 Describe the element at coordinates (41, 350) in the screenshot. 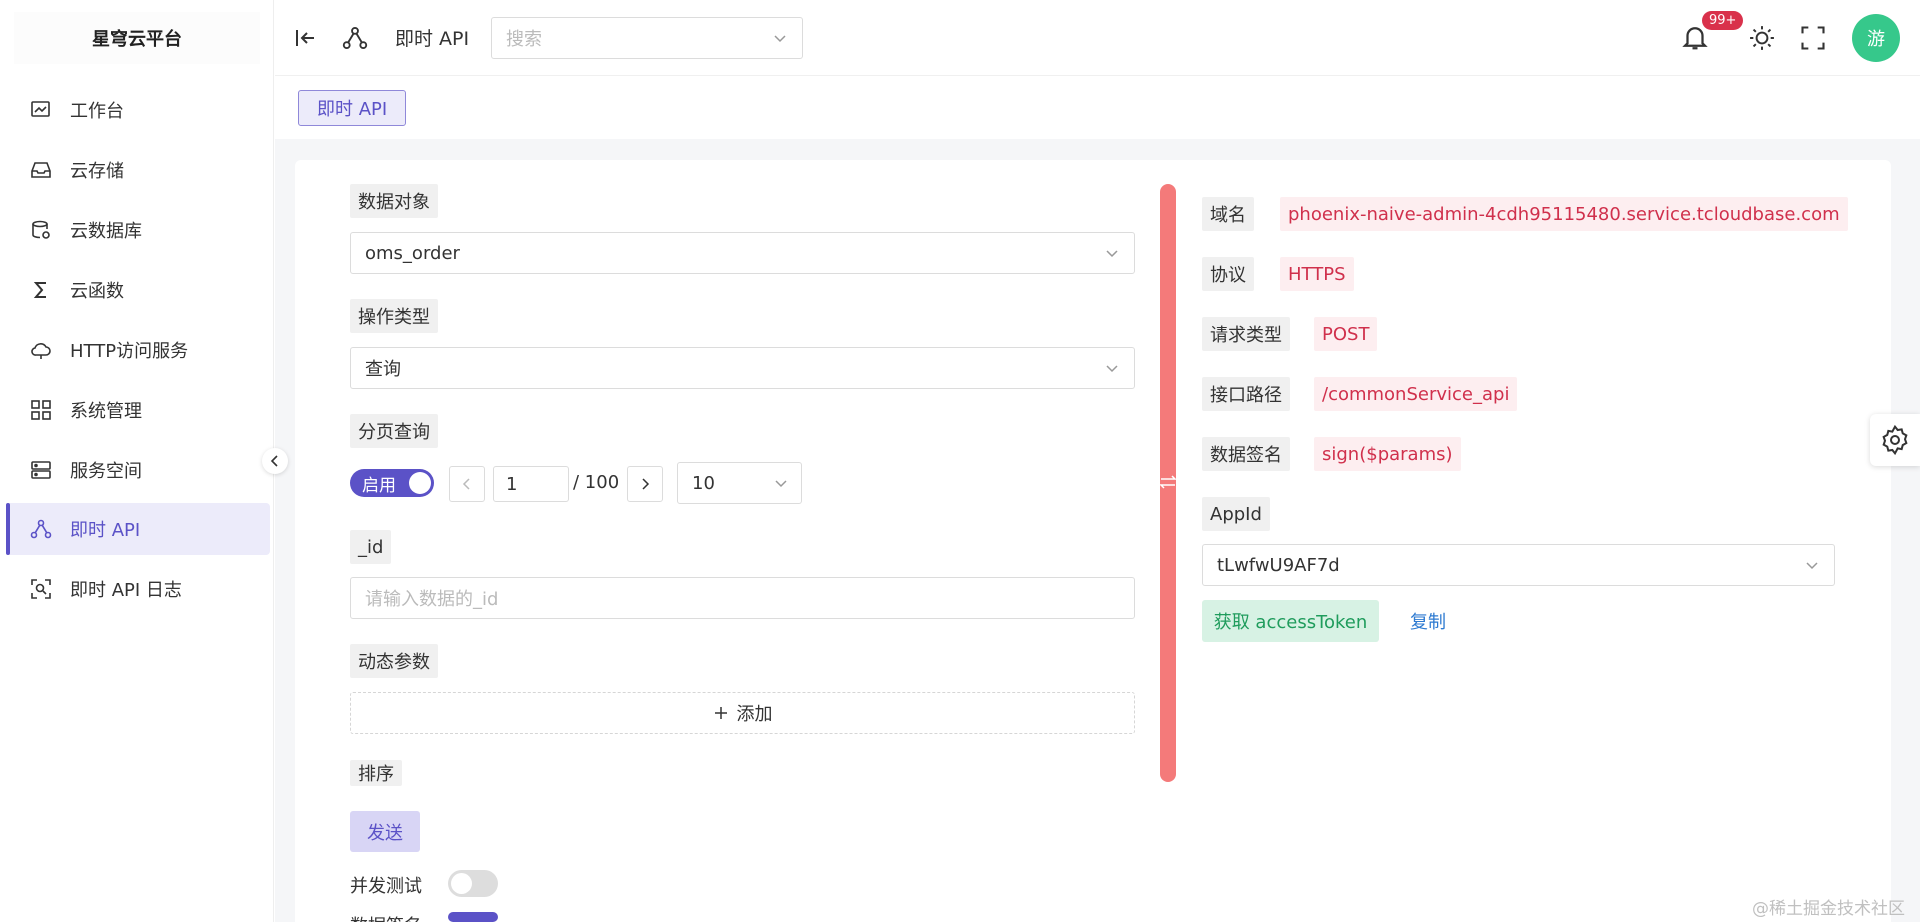

I see `cloud-icon` at that location.